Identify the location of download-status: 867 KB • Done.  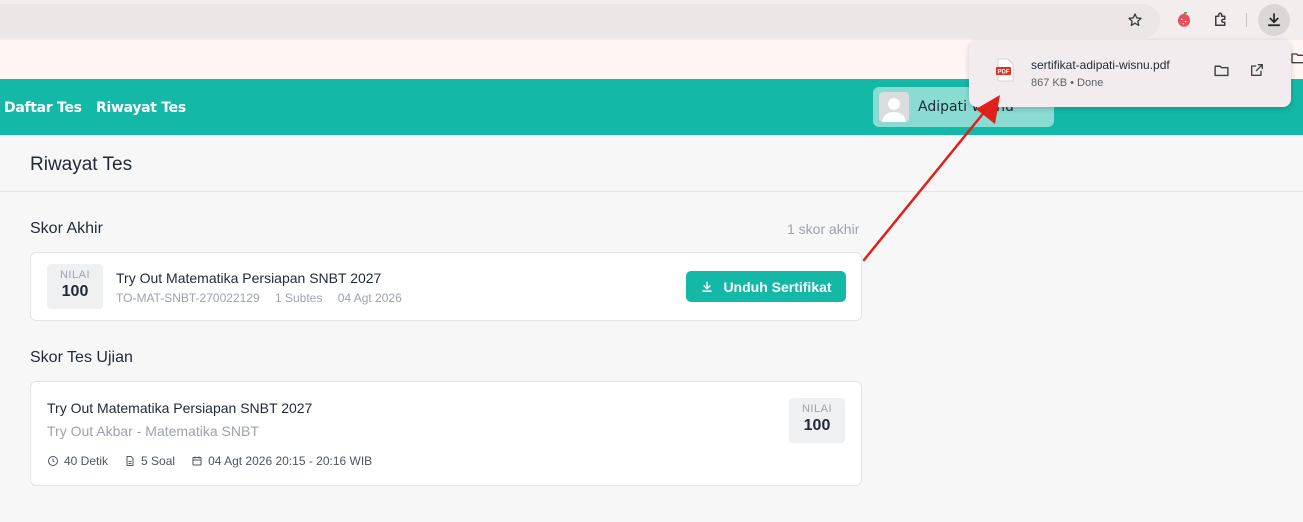
(1067, 83).